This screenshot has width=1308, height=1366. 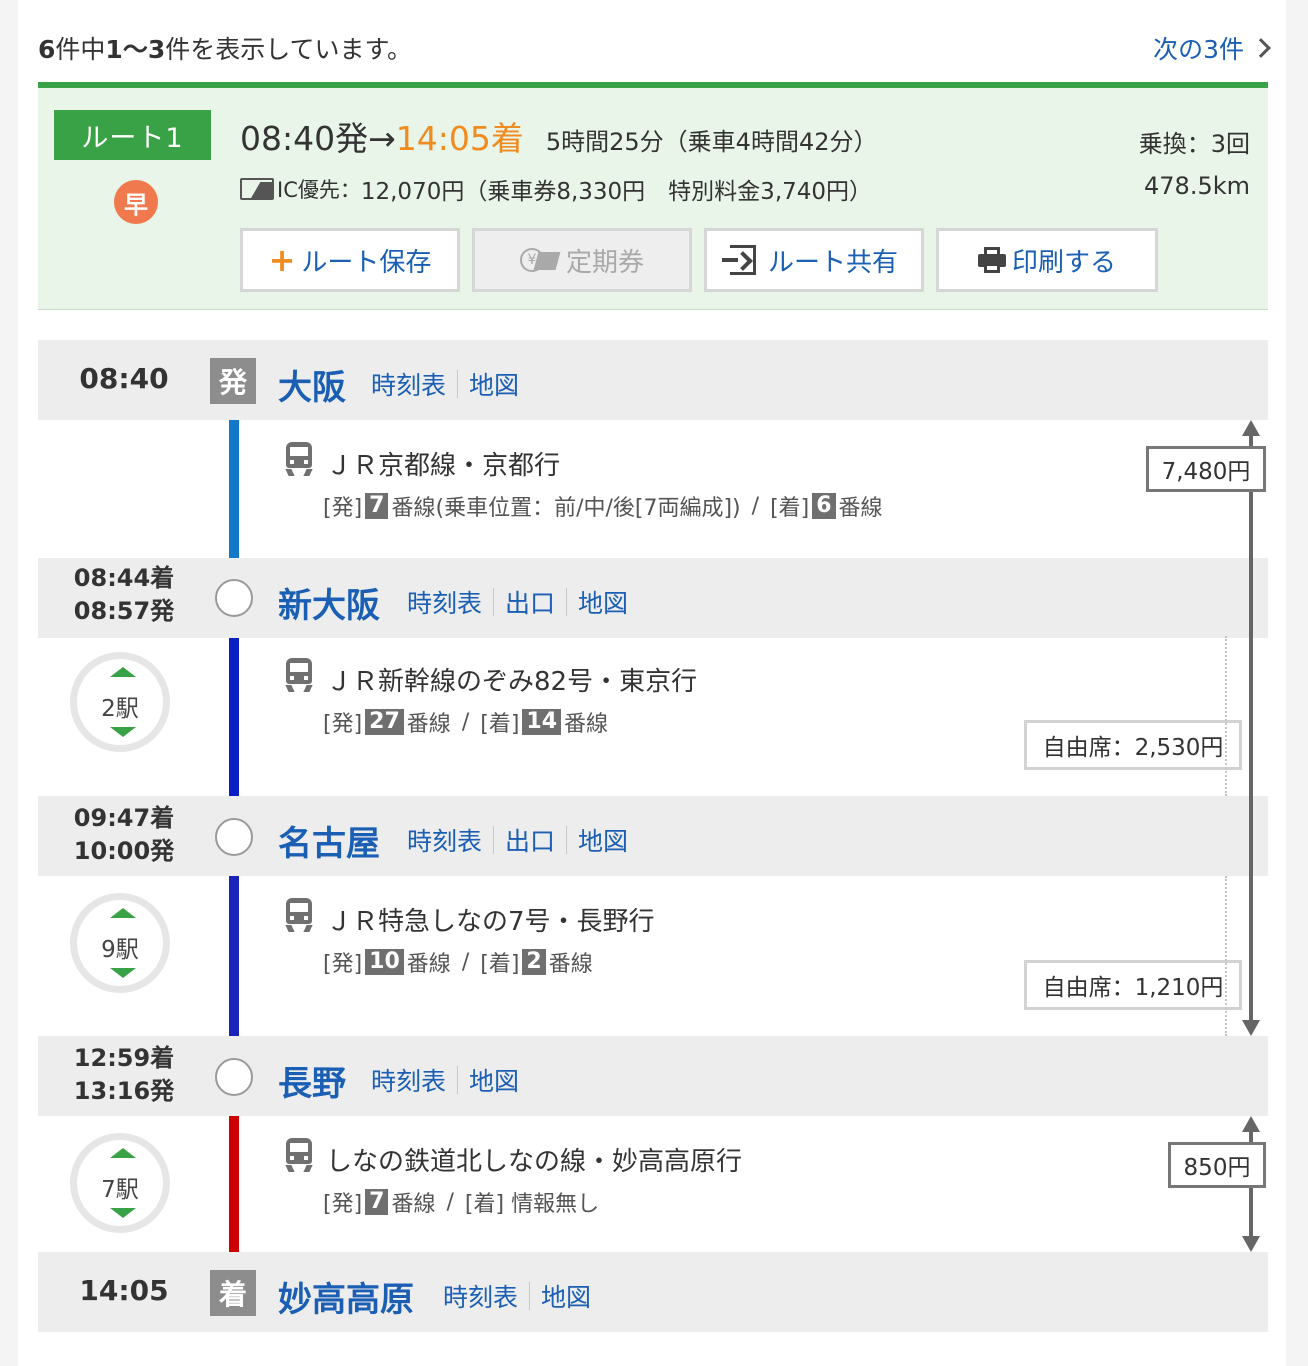 What do you see at coordinates (132, 135) in the screenshot?
I see `route-label: ルート1` at bounding box center [132, 135].